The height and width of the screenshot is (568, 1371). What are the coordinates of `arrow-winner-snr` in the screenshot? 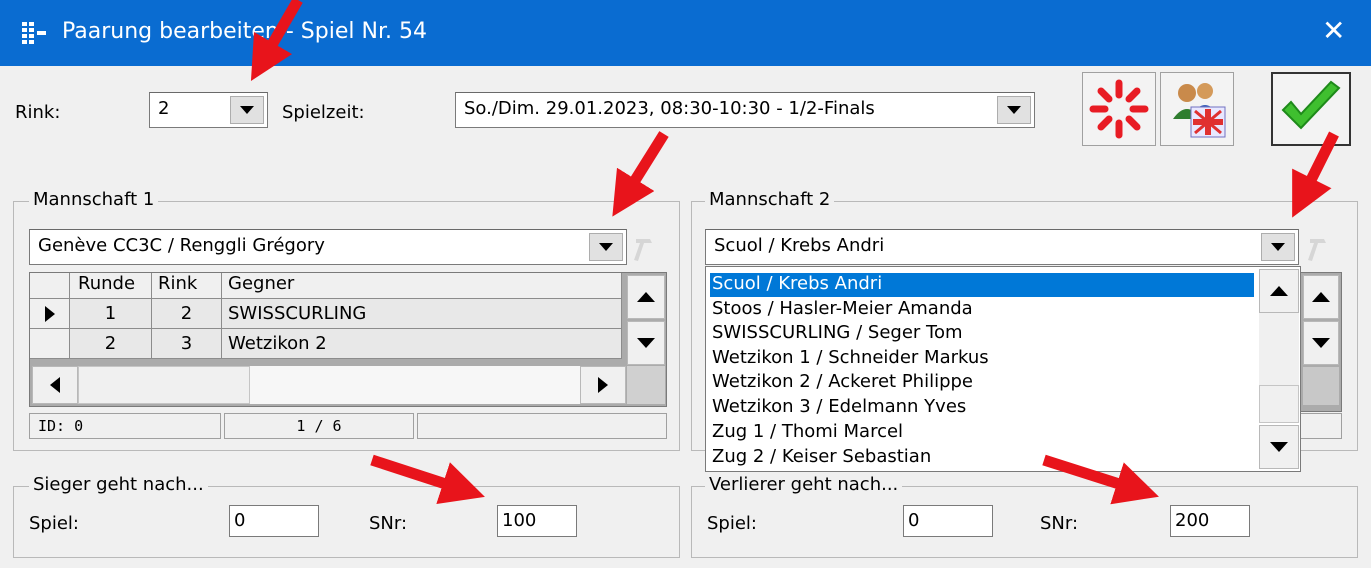 It's located at (427, 479).